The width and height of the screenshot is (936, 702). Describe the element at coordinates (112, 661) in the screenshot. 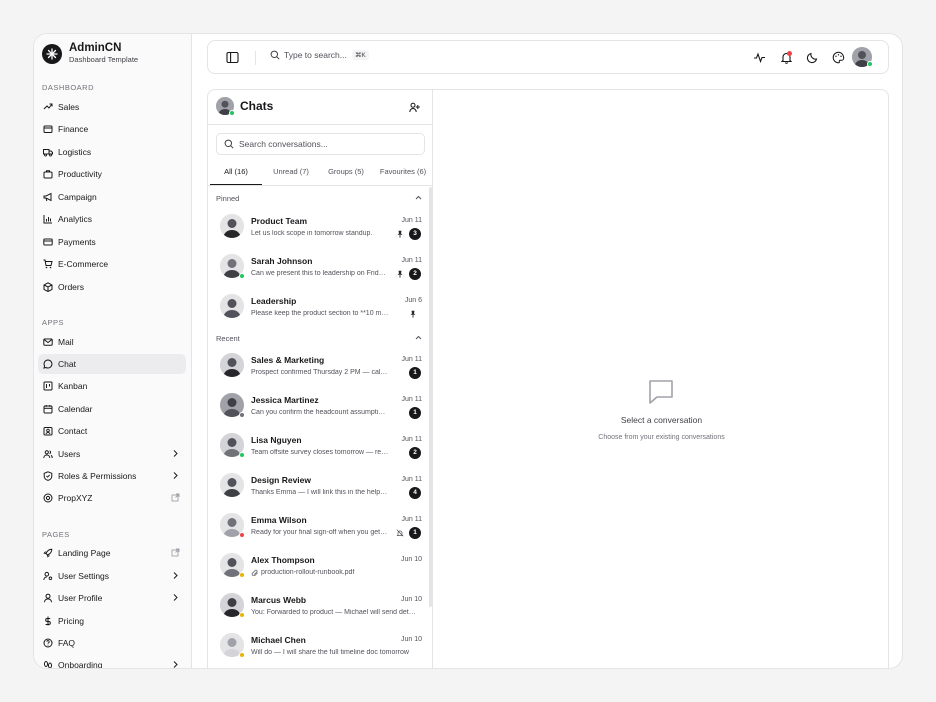

I see `sidebar-item-onboarding: Onboarding` at that location.